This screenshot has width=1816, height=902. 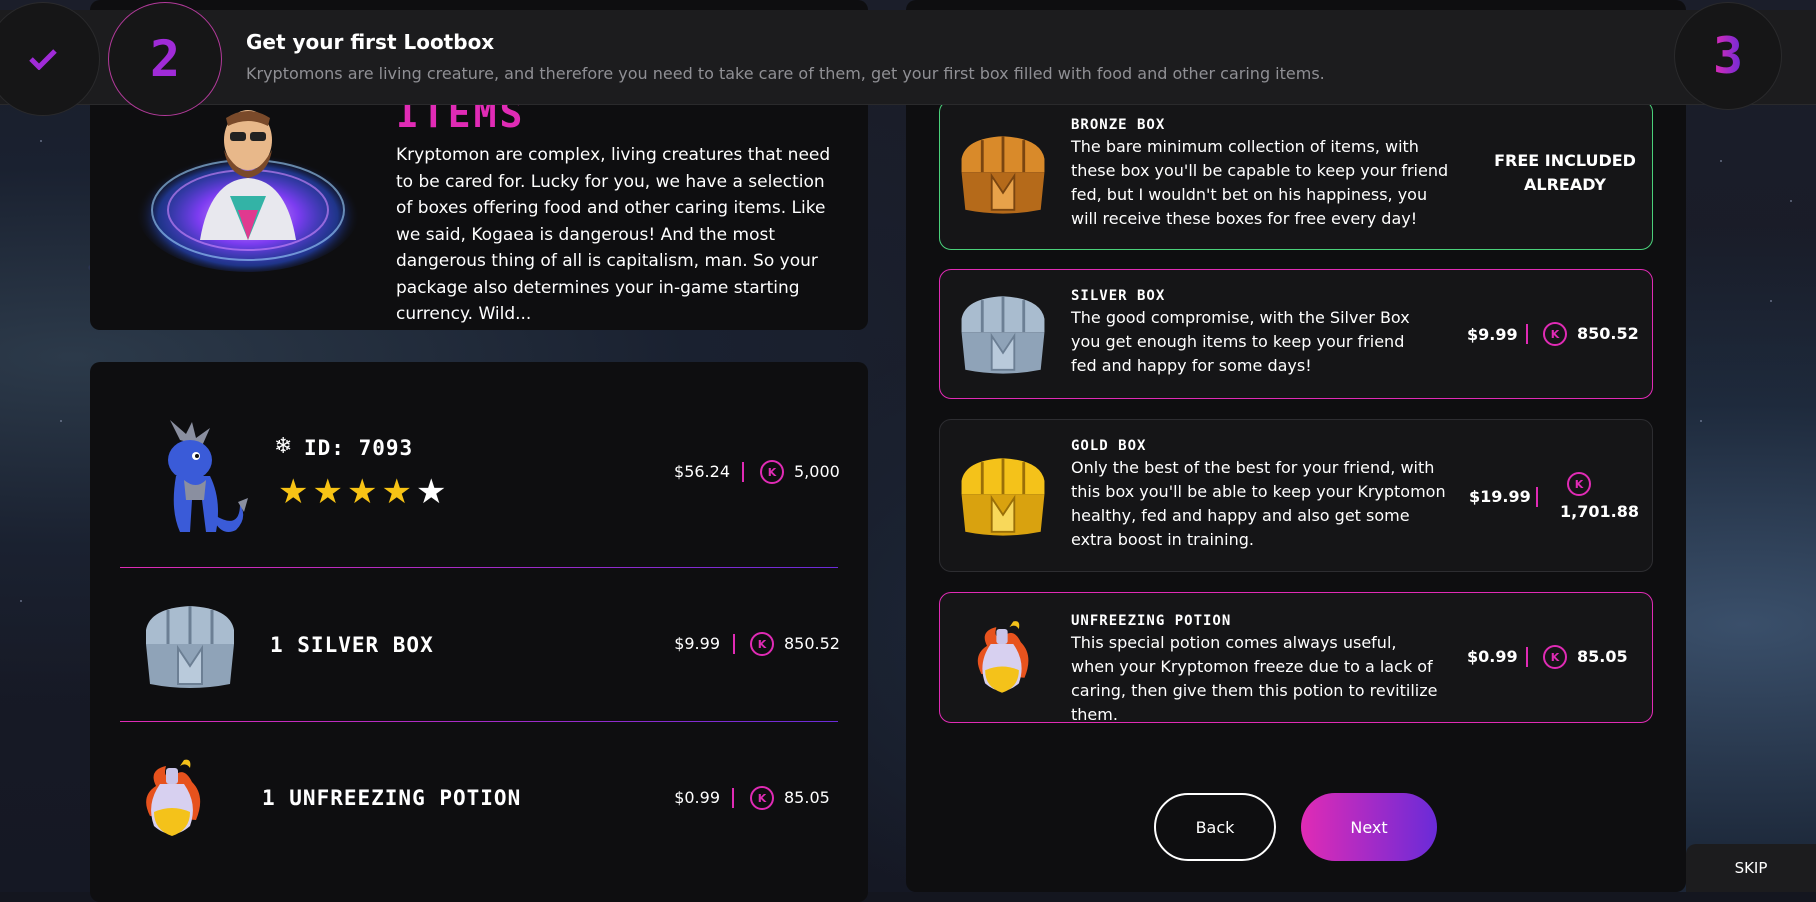 I want to click on silver-box-price-kmon: 850.52, so click(x=1608, y=333).